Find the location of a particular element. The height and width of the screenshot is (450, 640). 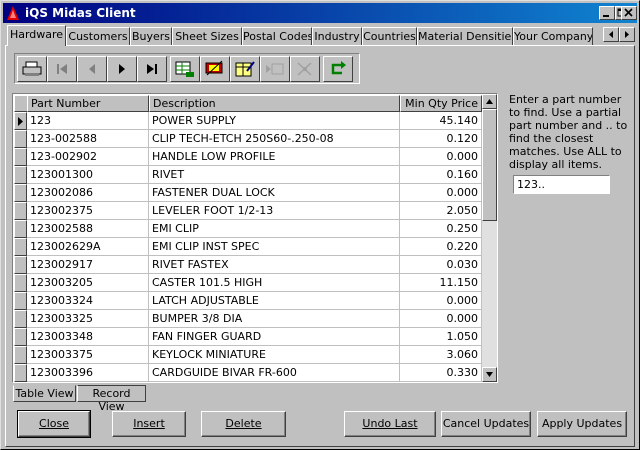

cell-part-number: 123002375 is located at coordinates (88, 211).